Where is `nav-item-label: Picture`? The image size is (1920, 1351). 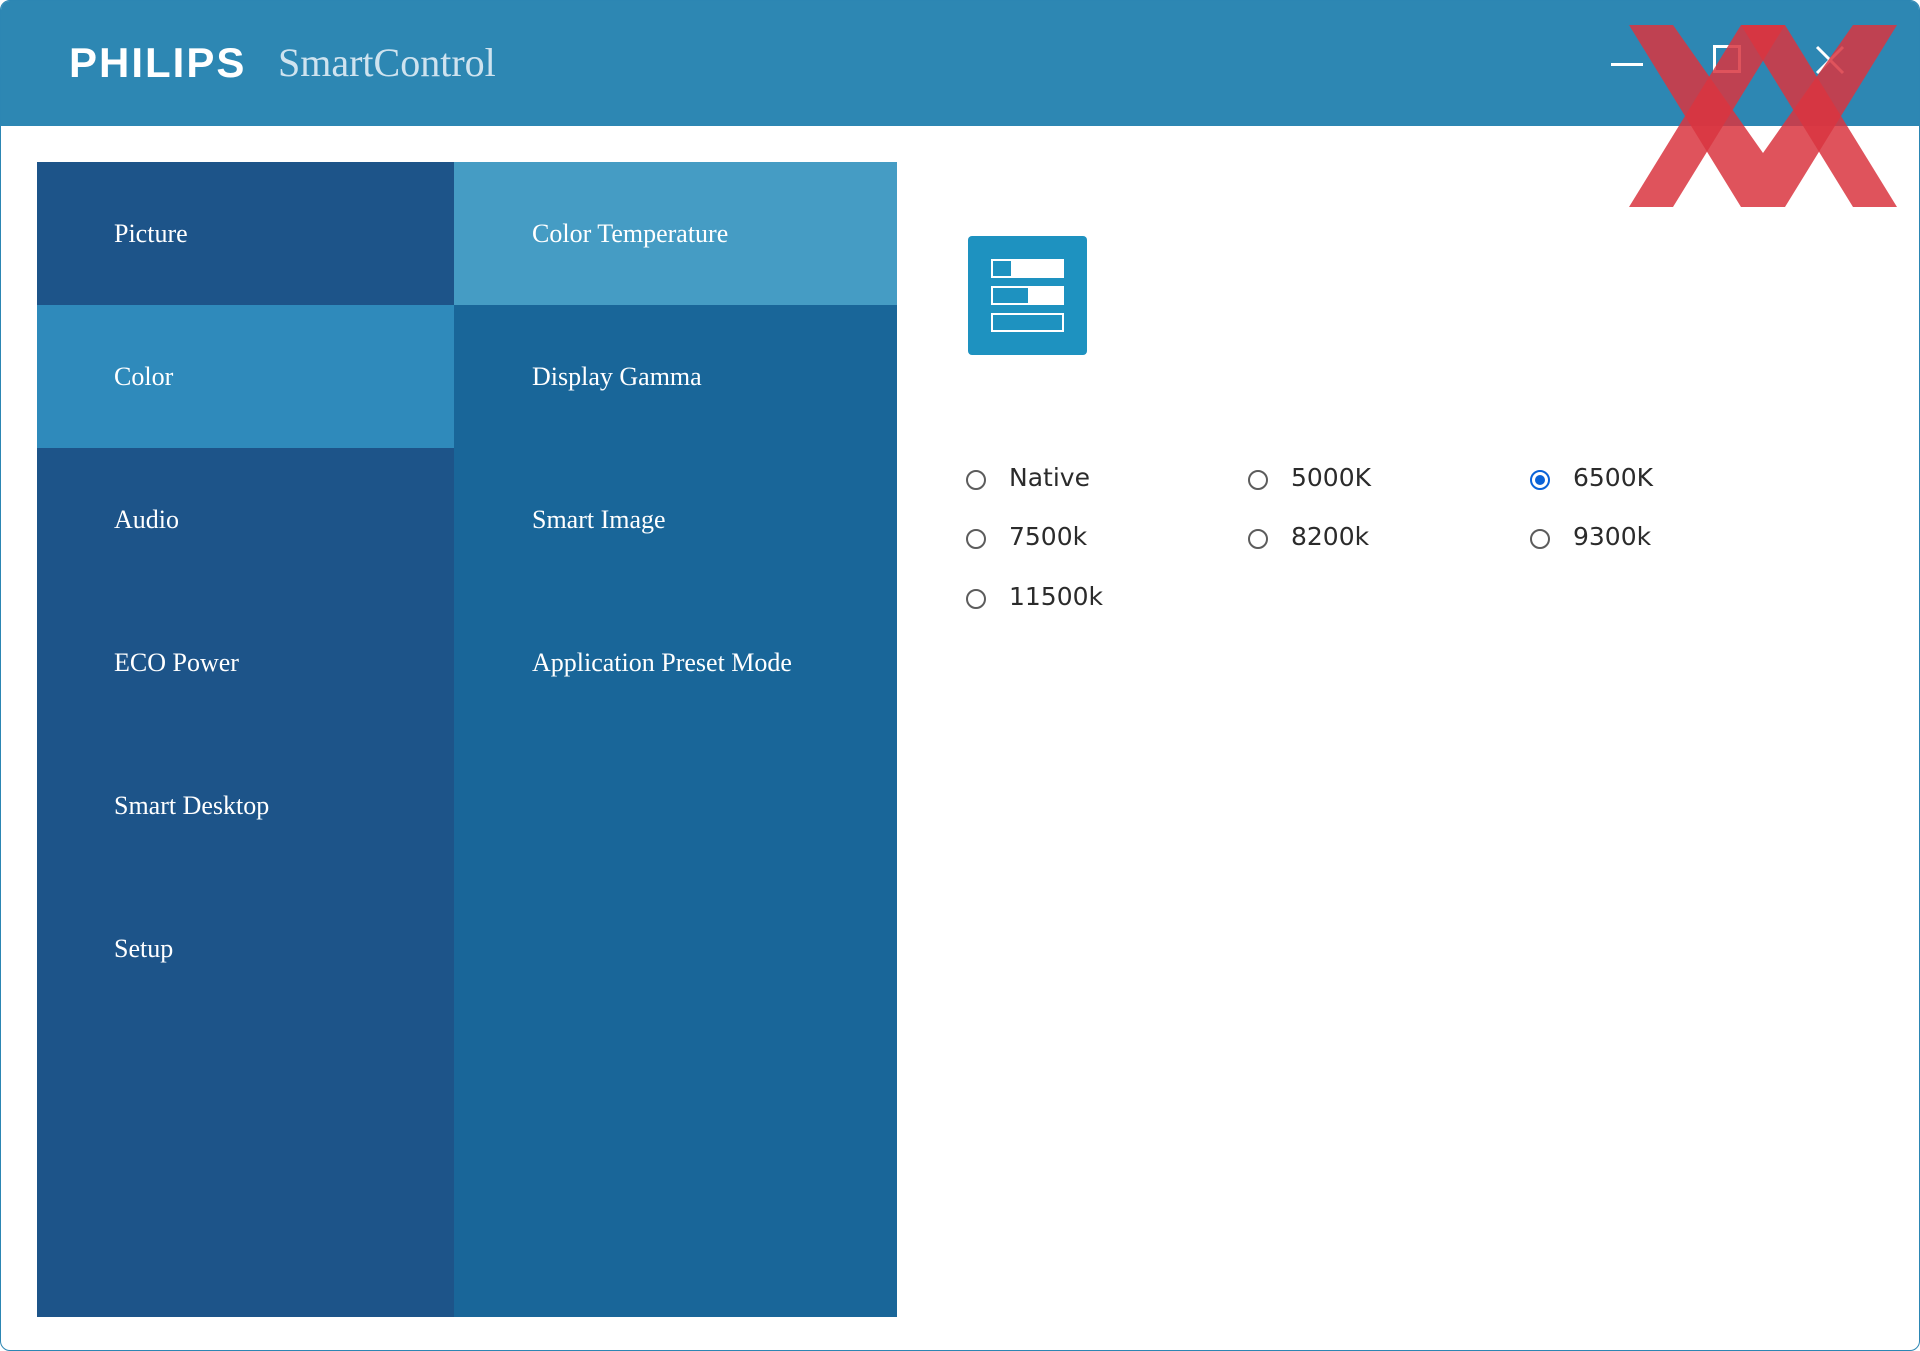
nav-item-label: Picture is located at coordinates (151, 233).